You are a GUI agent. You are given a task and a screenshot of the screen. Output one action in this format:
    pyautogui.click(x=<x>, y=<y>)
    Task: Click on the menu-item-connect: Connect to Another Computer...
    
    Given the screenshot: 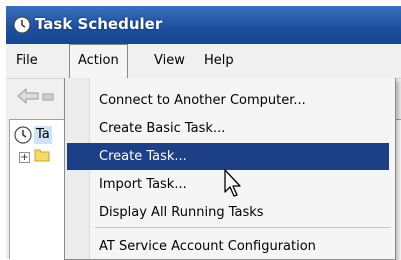 What is the action you would take?
    pyautogui.click(x=228, y=100)
    